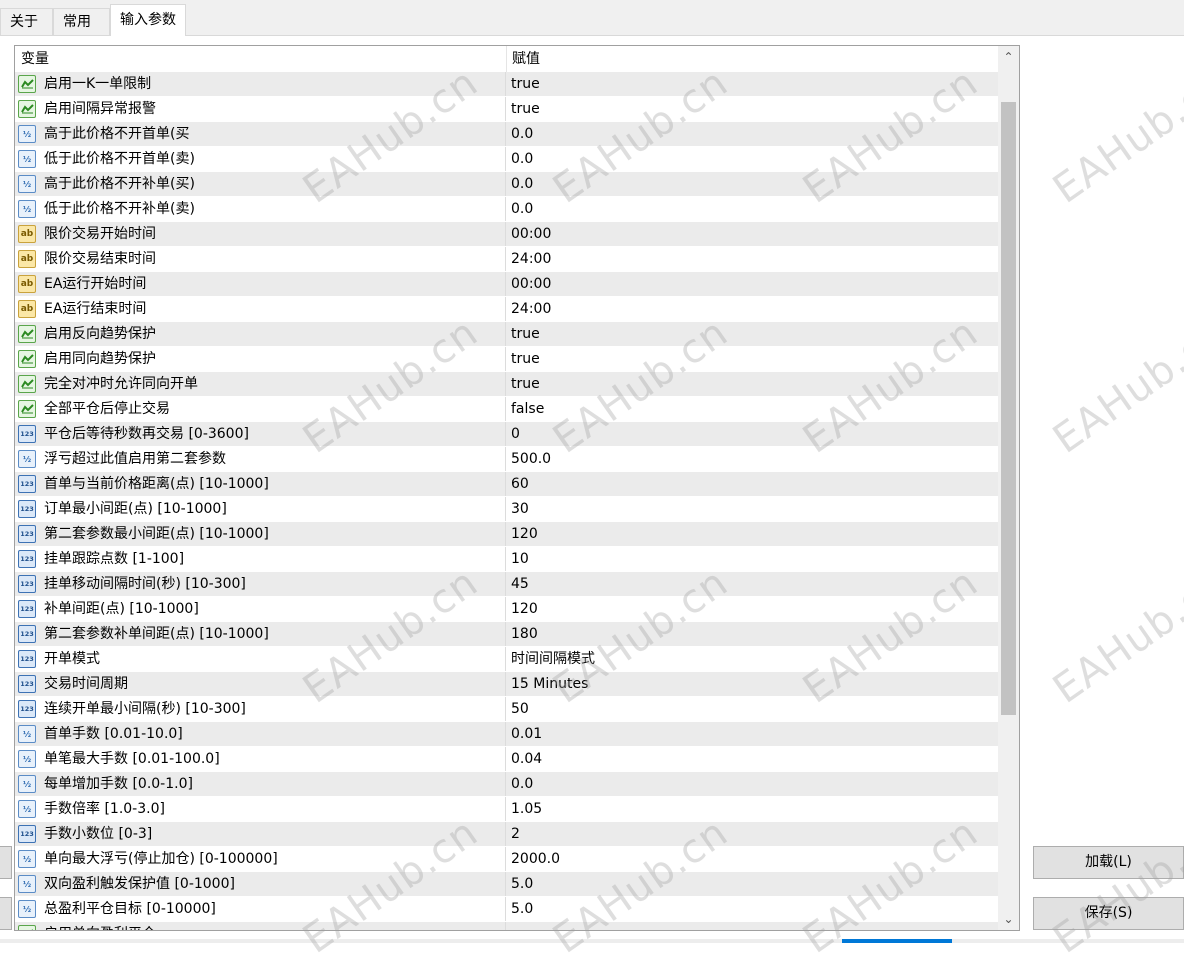 The height and width of the screenshot is (963, 1184). What do you see at coordinates (506, 309) in the screenshot?
I see `table-row: ab EA运行结束时间 24:00` at bounding box center [506, 309].